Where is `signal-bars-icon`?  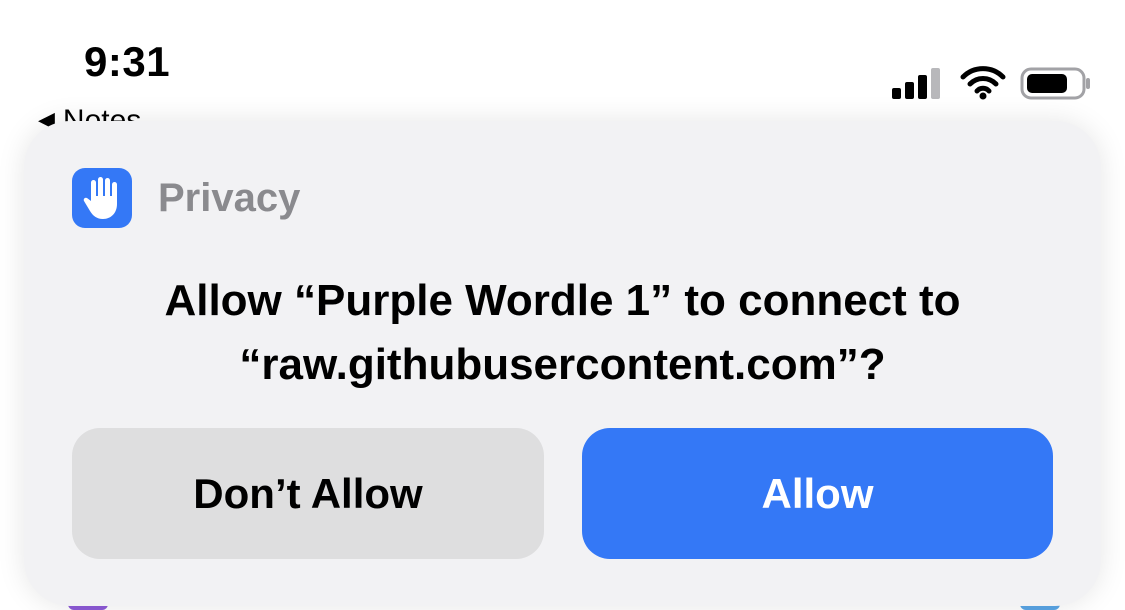
signal-bars-icon is located at coordinates (916, 83).